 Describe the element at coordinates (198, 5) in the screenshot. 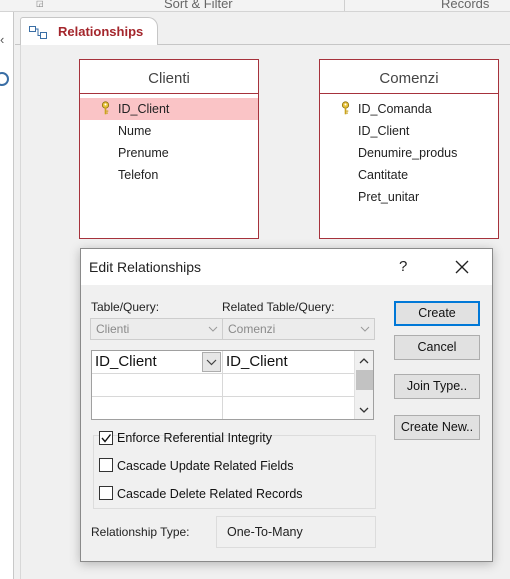

I see `ribbon-group-sort-filter: Sort & Filter` at that location.